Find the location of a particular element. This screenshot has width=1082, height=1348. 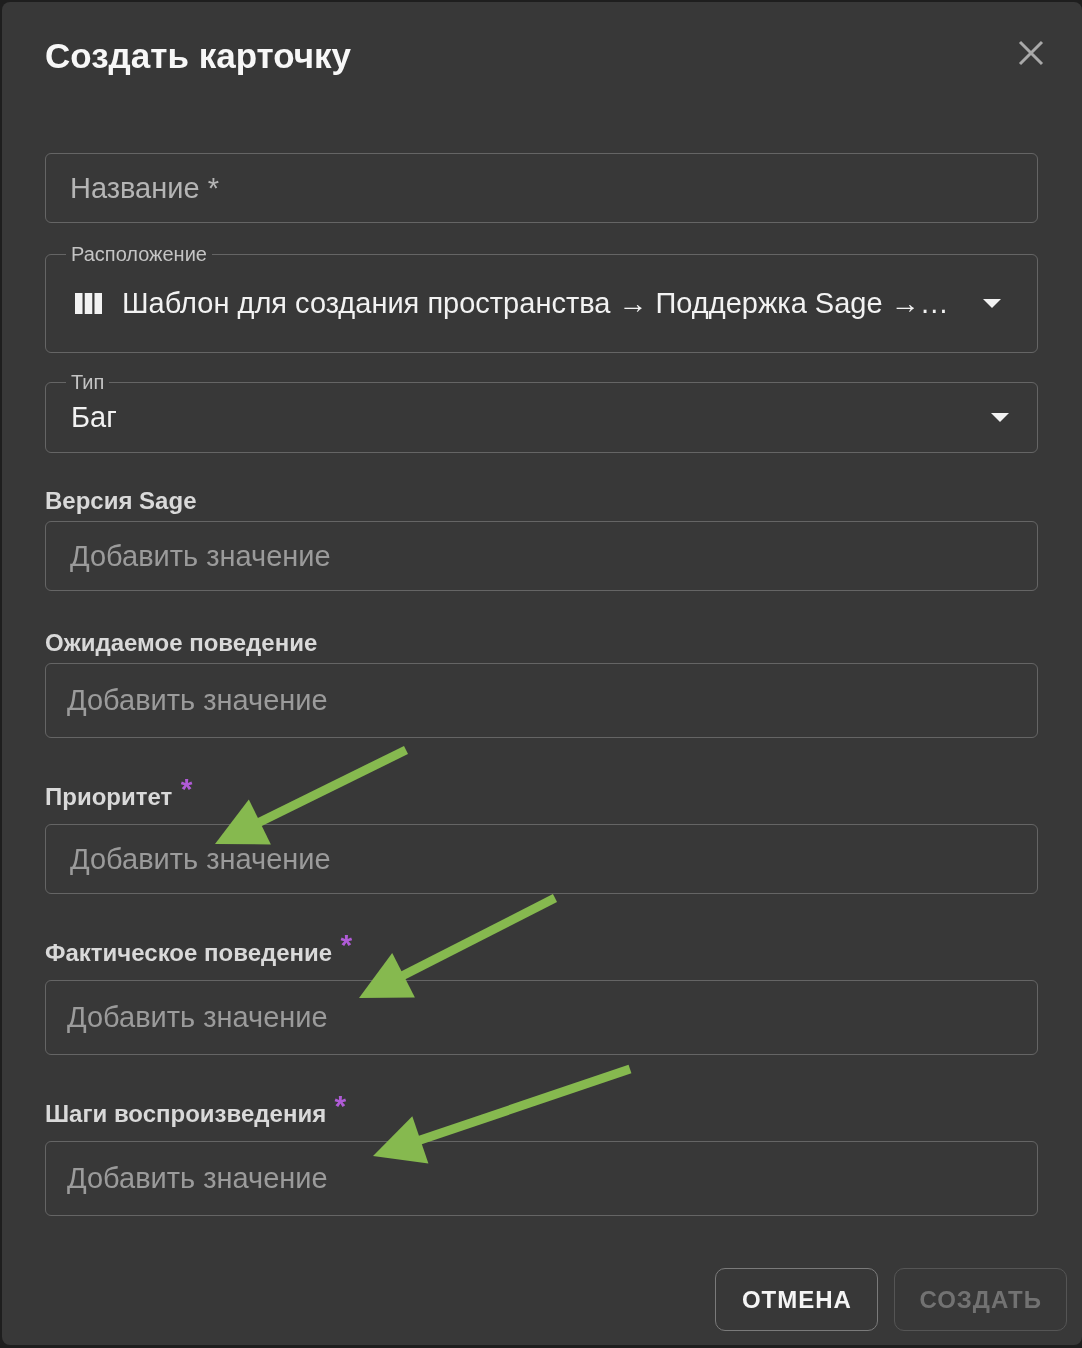

floating-label: Расположение is located at coordinates (139, 254).